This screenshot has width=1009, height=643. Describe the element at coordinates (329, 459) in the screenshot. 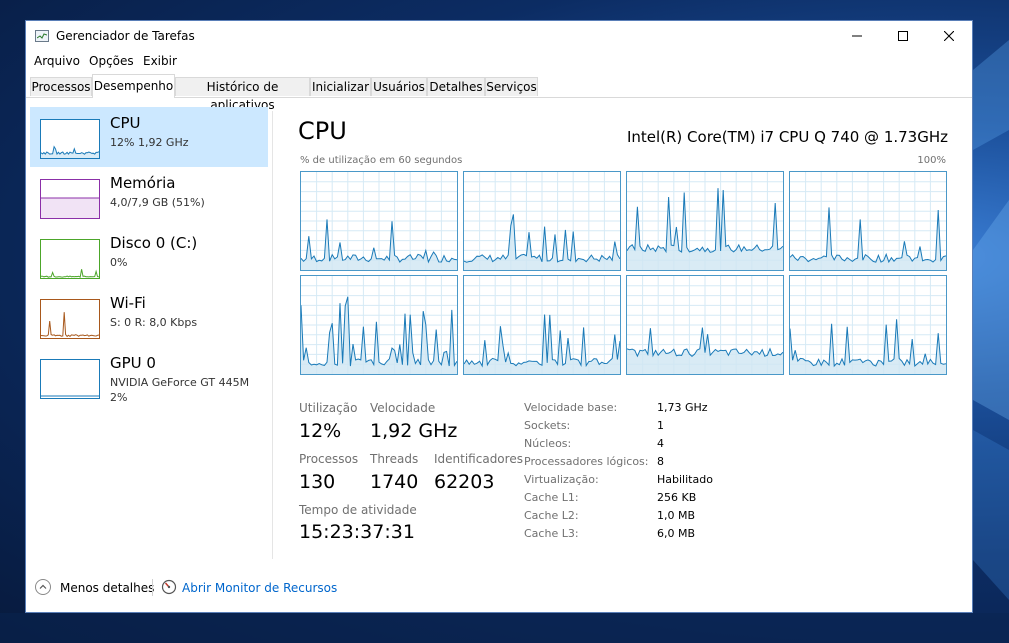

I see `processes-label: Processos` at that location.